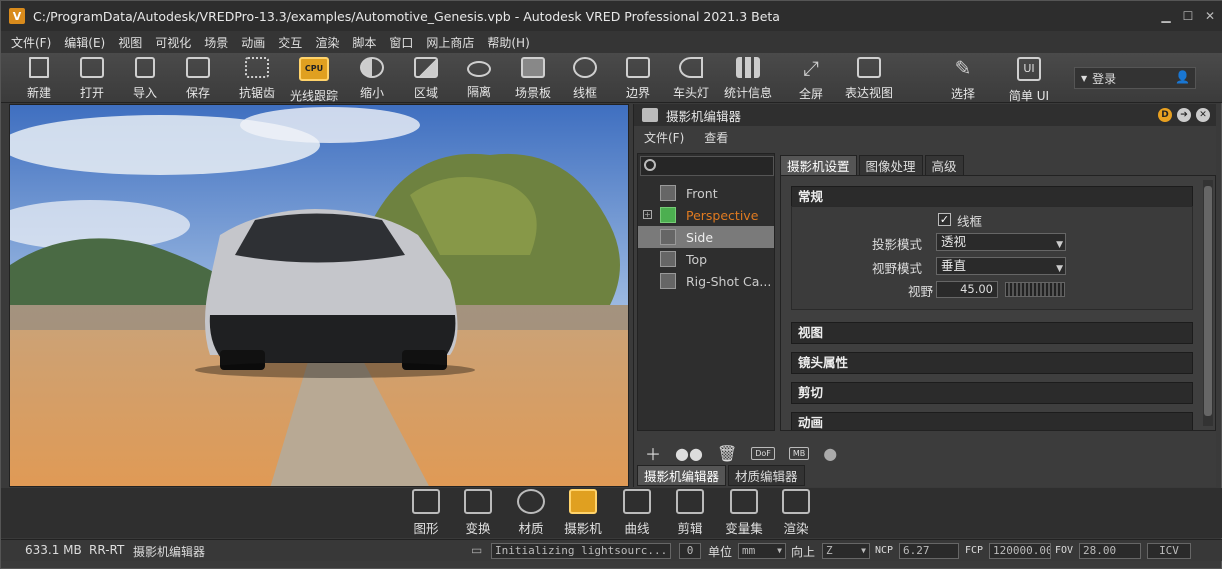  I want to click on save-icon, so click(198, 67).